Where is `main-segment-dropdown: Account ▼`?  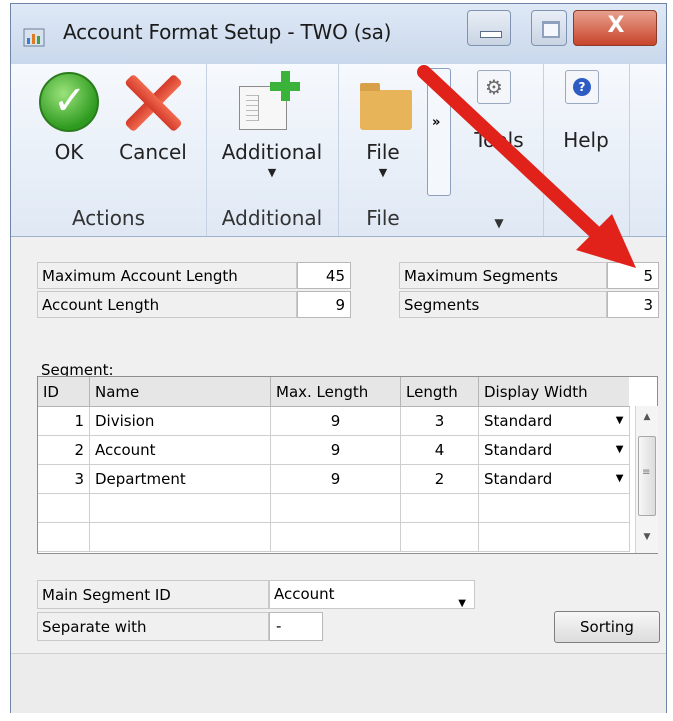
main-segment-dropdown: Account ▼ is located at coordinates (372, 594).